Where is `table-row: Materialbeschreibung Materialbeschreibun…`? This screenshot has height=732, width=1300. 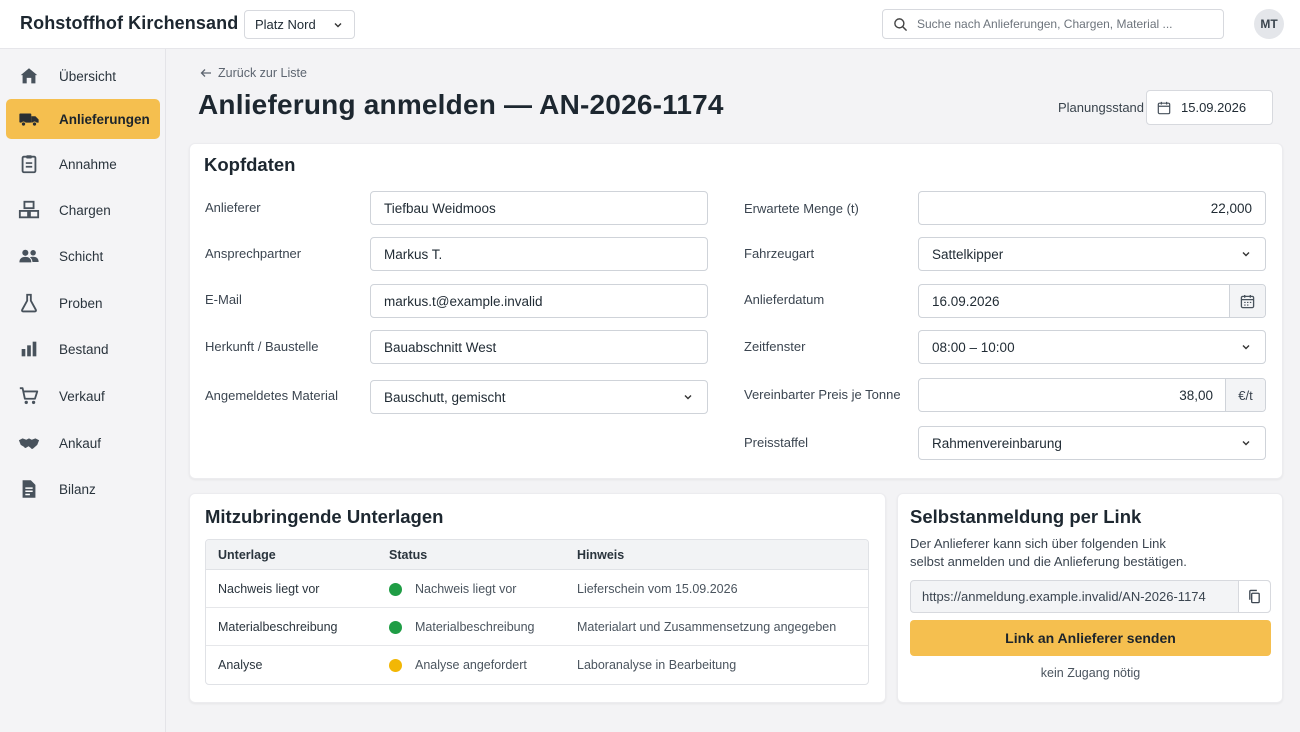
table-row: Materialbeschreibung Materialbeschreibun… is located at coordinates (537, 627).